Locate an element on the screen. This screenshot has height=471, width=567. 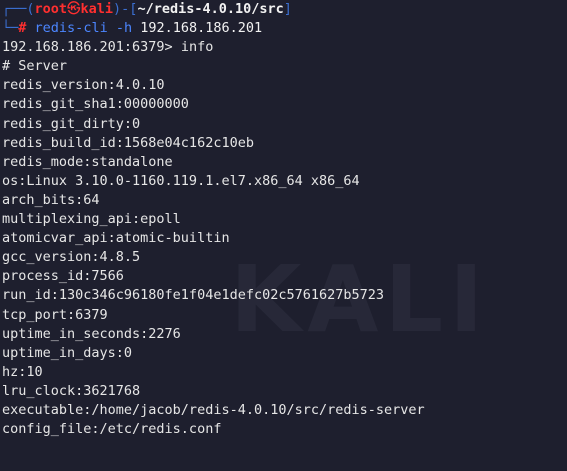
output-line: process_id:7566 is located at coordinates (63, 276).